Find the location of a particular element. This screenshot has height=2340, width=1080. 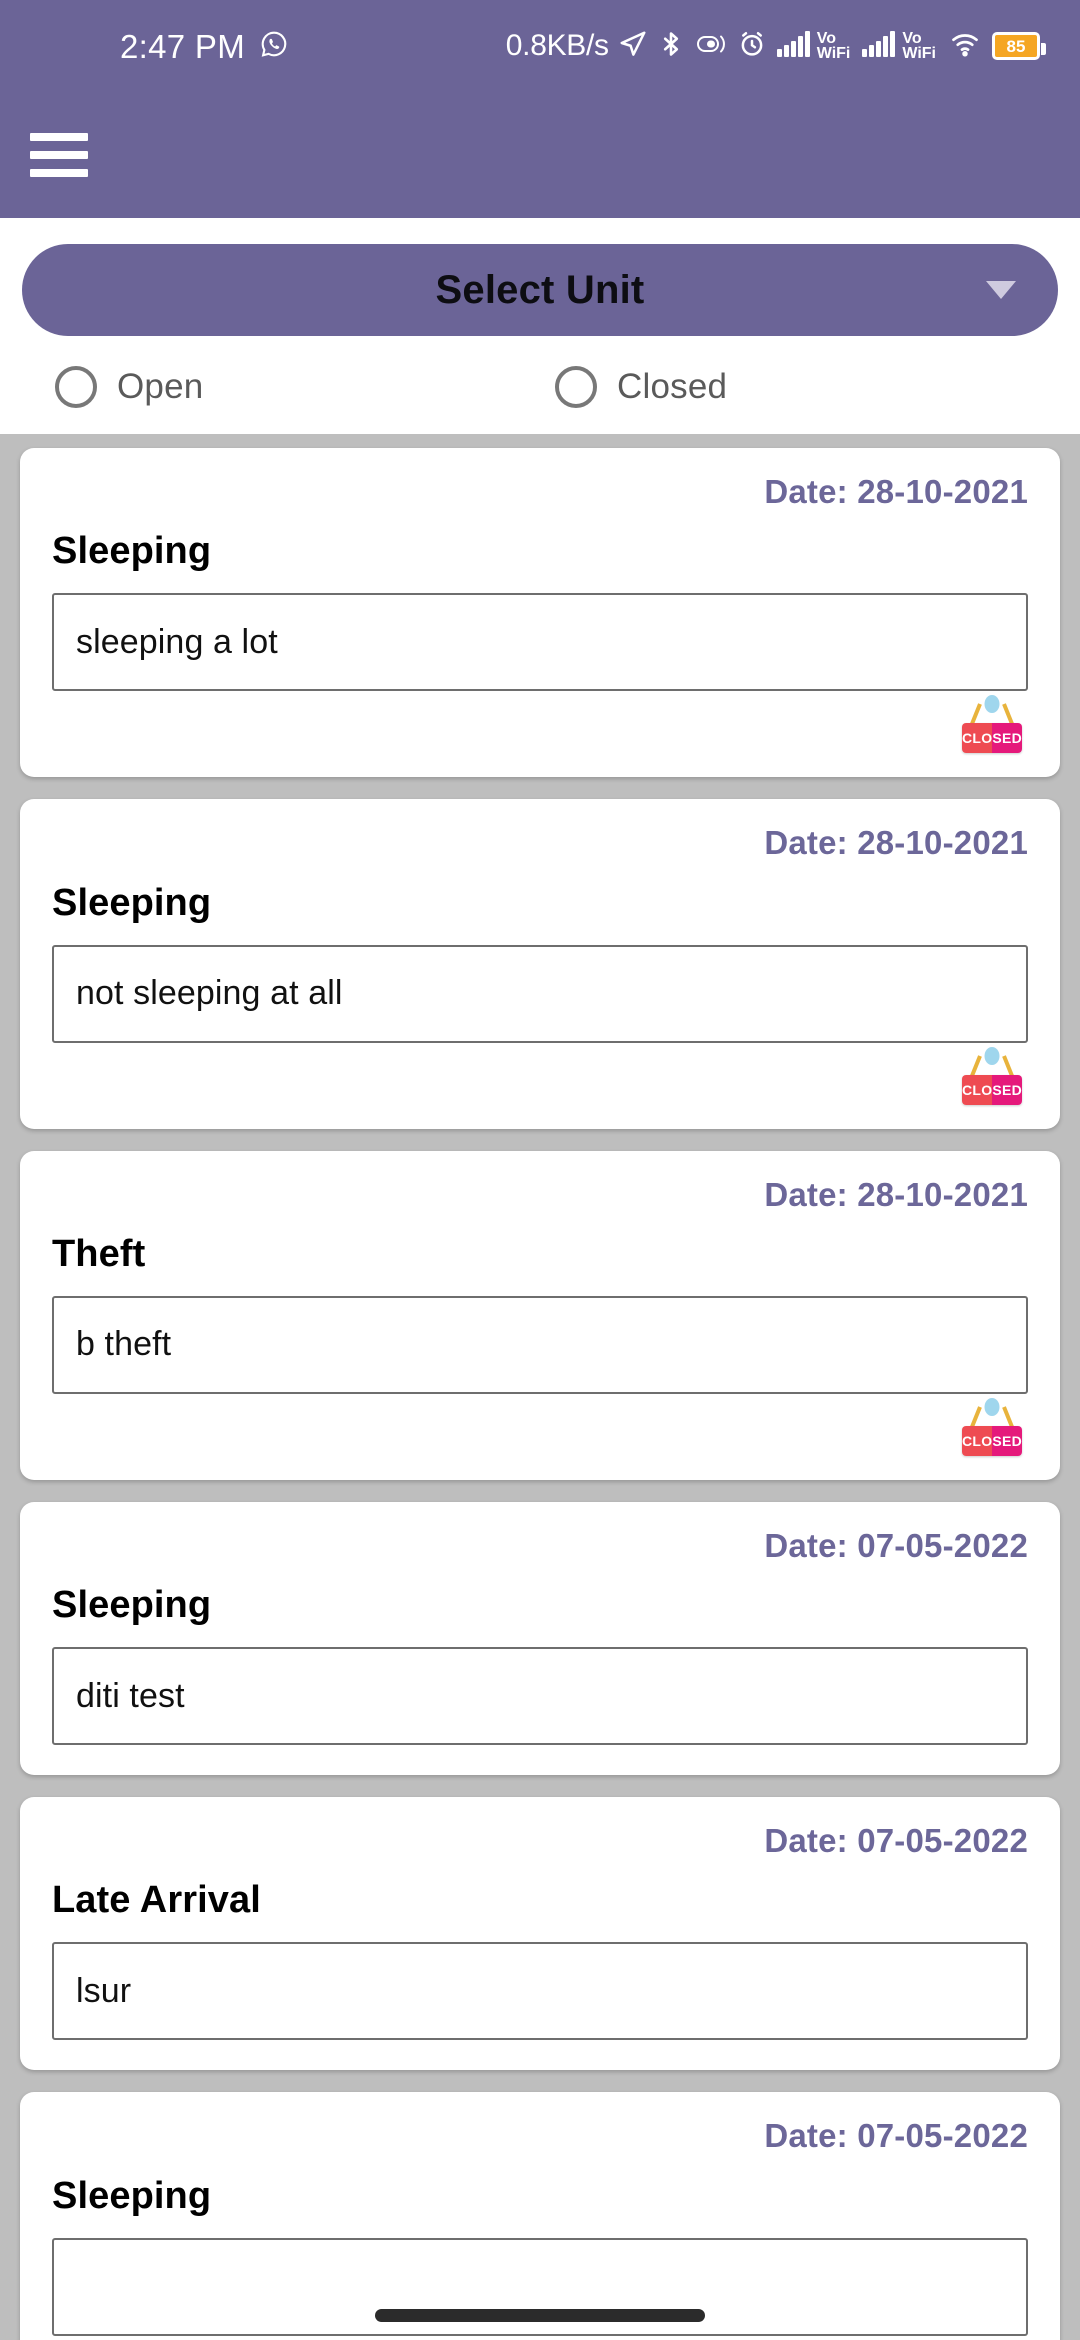

status-bar: 2:47 PM 0.8KB/s Vo WiFi Vo WiFi 85 is located at coordinates (540, 46).